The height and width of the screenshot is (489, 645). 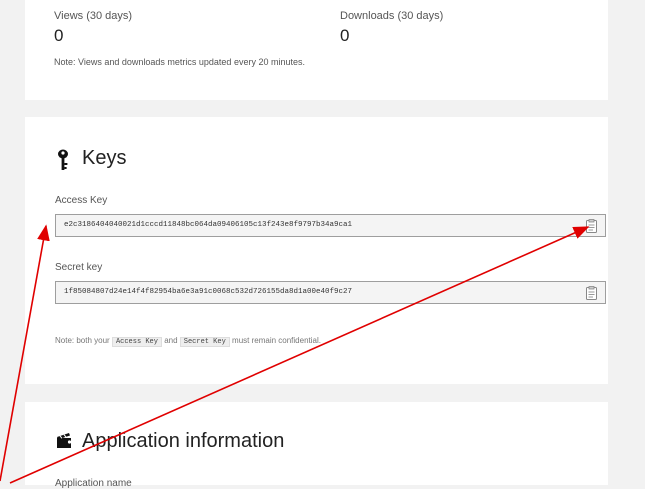 I want to click on note-and: and, so click(x=171, y=340).